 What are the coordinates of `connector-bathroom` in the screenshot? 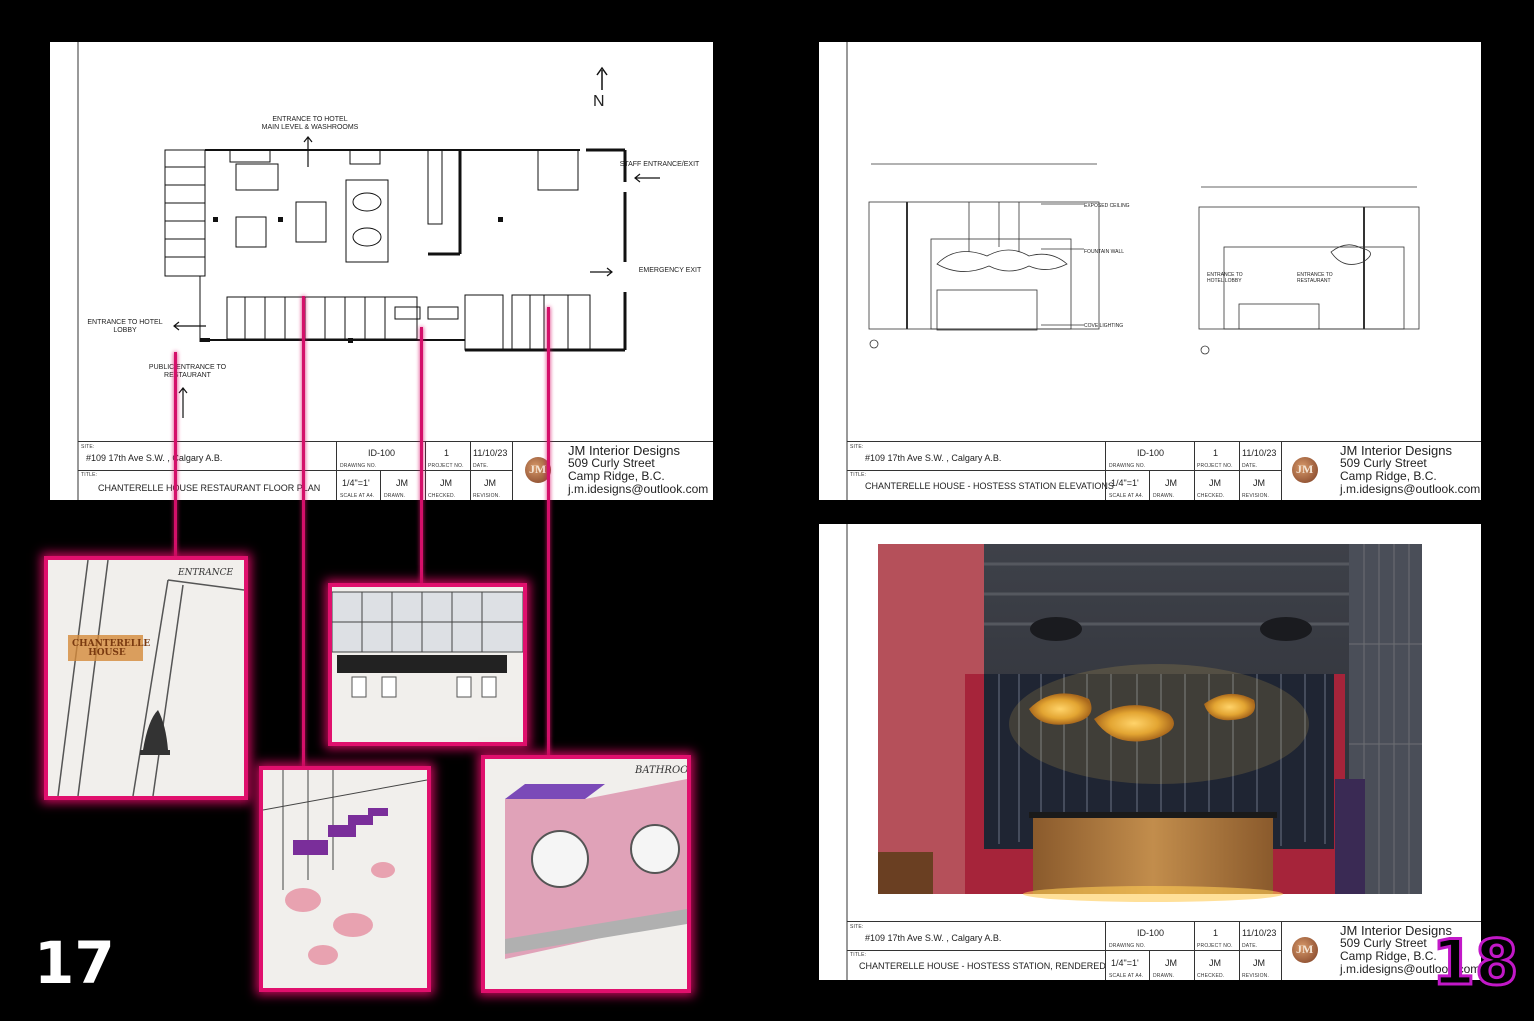 It's located at (548, 532).